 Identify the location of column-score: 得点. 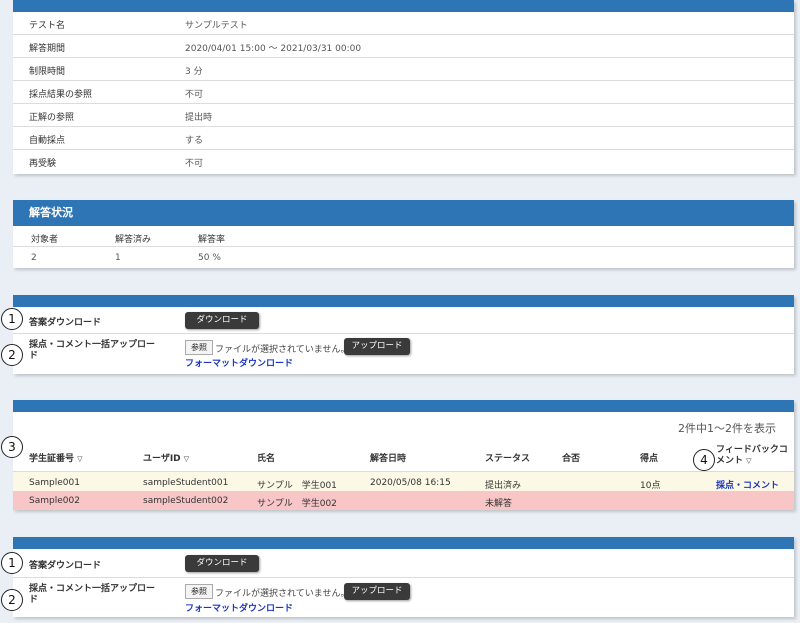
(649, 459).